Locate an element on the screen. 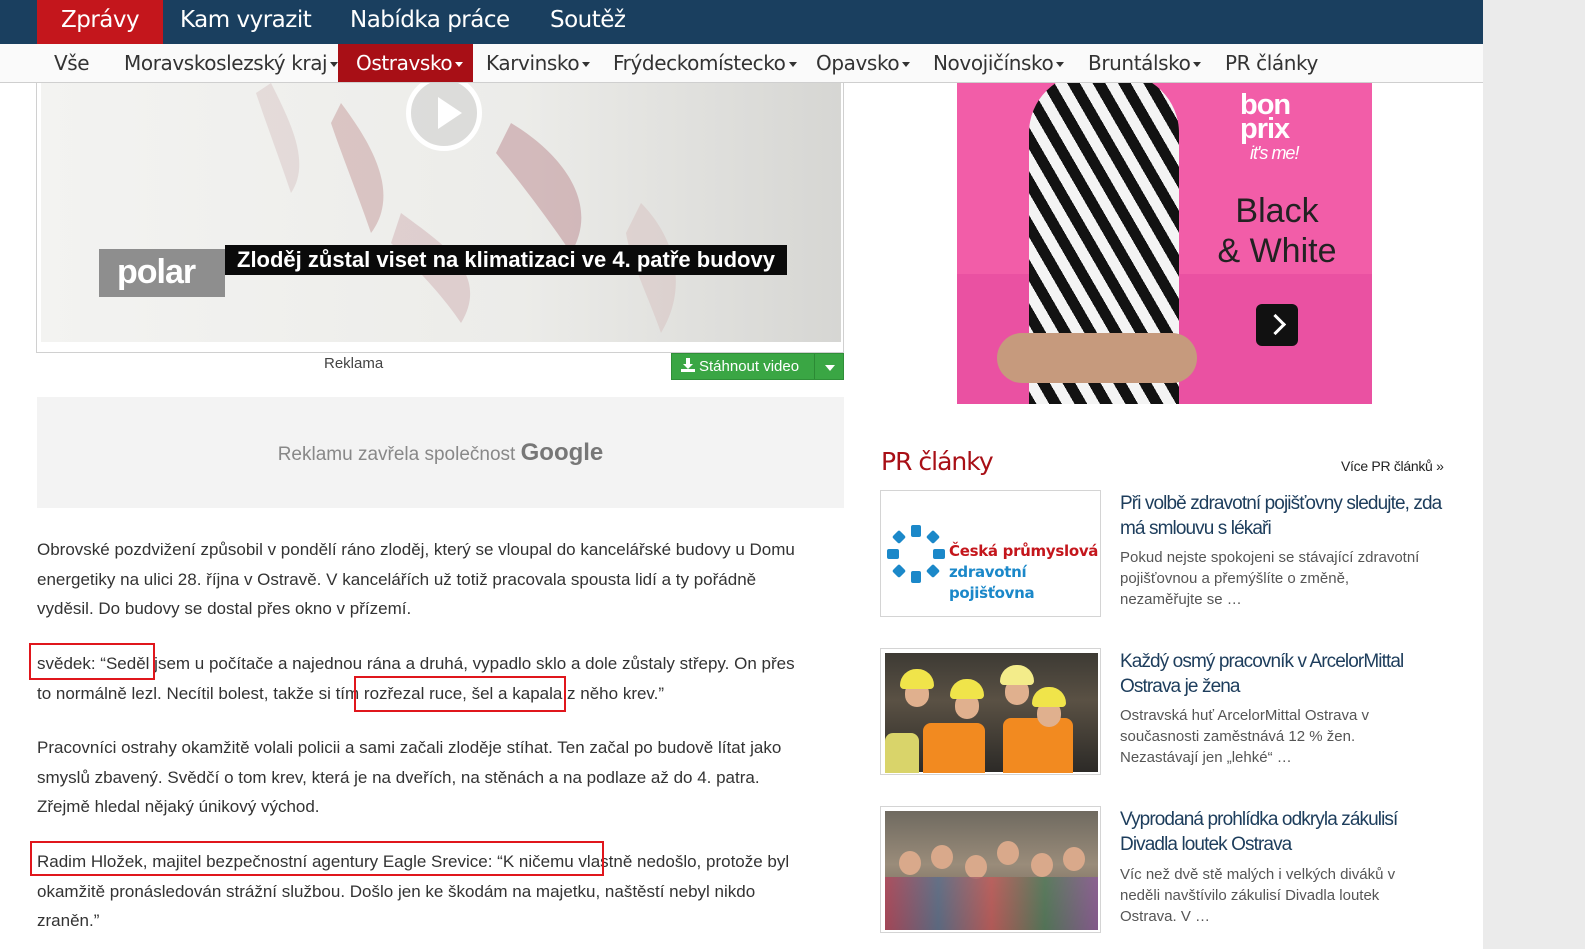 Image resolution: width=1585 pixels, height=949 pixels. top-navigation: Zprávy Kam vyrazit Nabídka práce Soutěž is located at coordinates (741, 22).